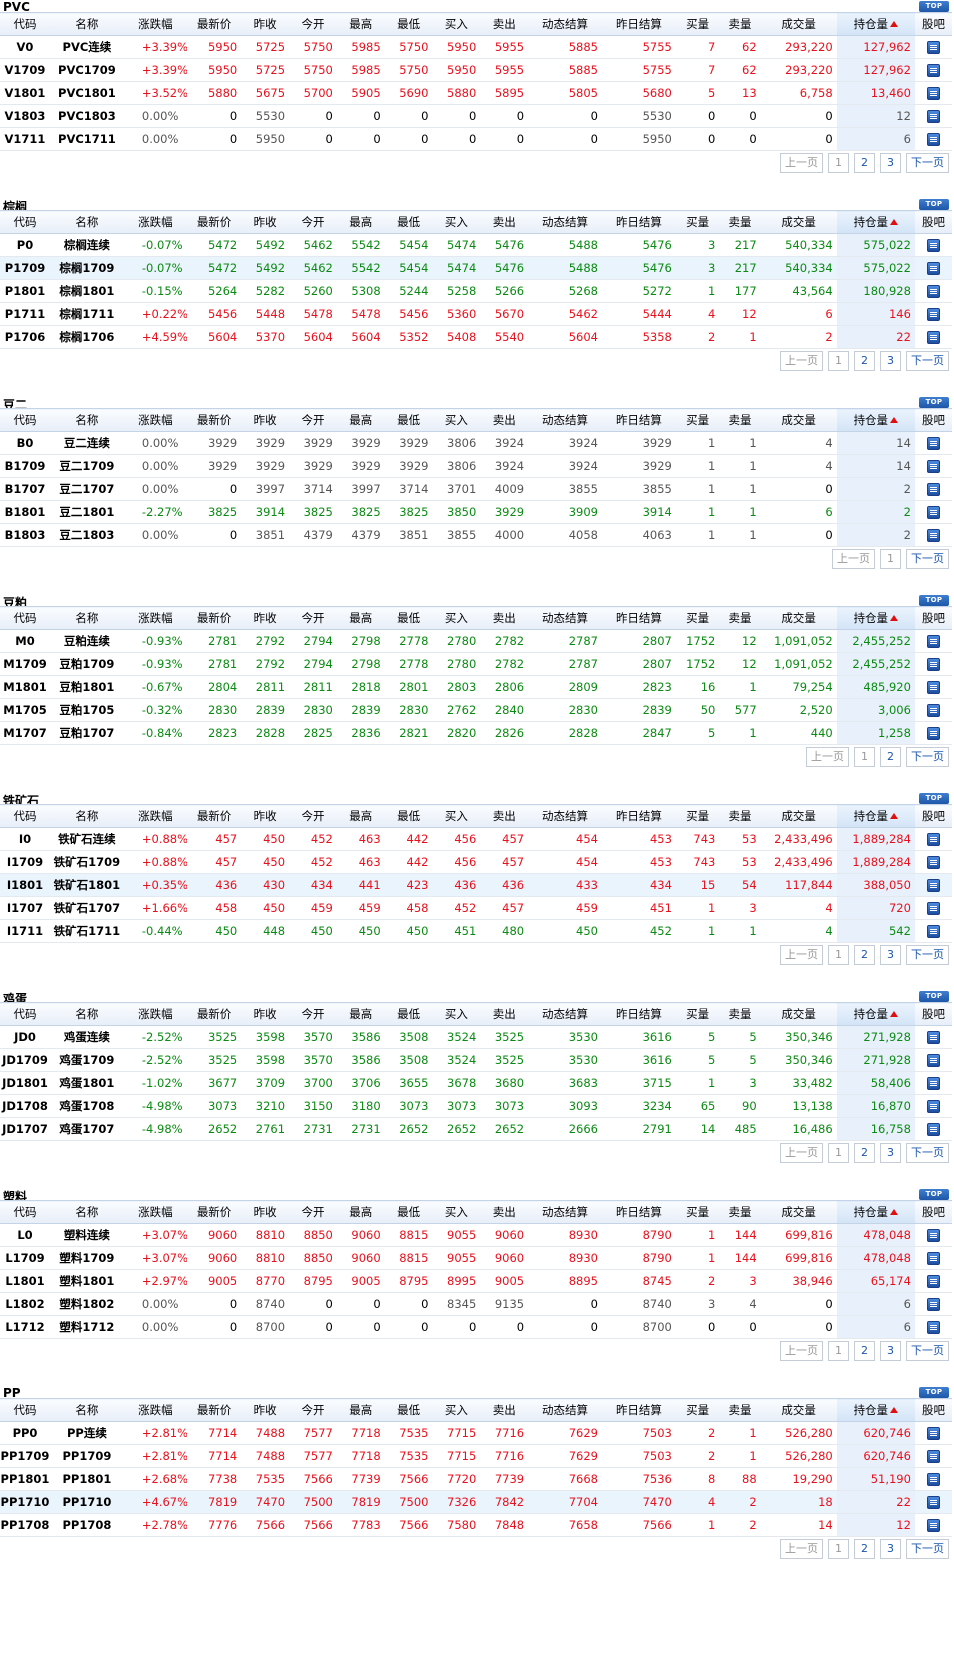 The width and height of the screenshot is (954, 1661). Describe the element at coordinates (86, 1525) in the screenshot. I see `cell-name: PP1708` at that location.